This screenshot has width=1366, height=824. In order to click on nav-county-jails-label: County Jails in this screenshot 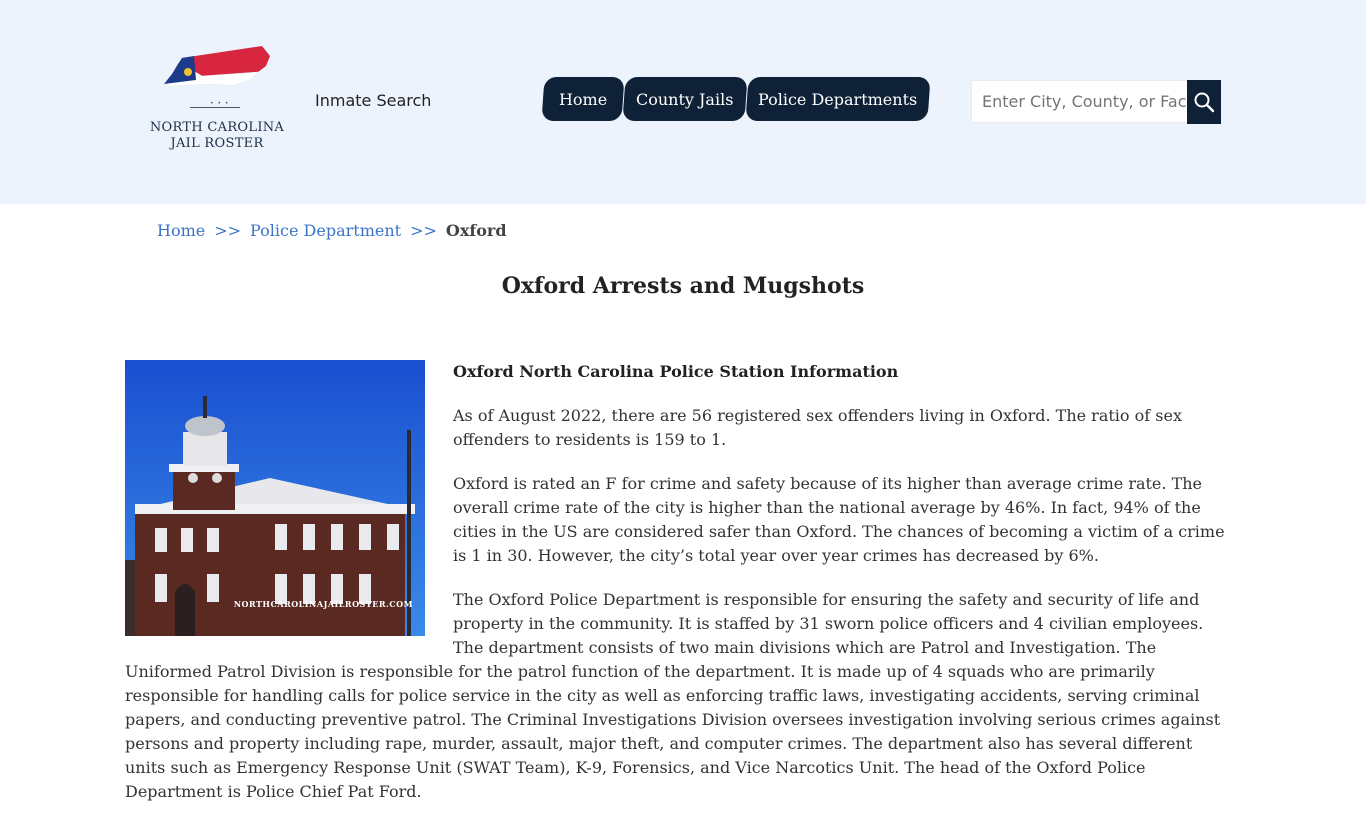, I will do `click(685, 99)`.